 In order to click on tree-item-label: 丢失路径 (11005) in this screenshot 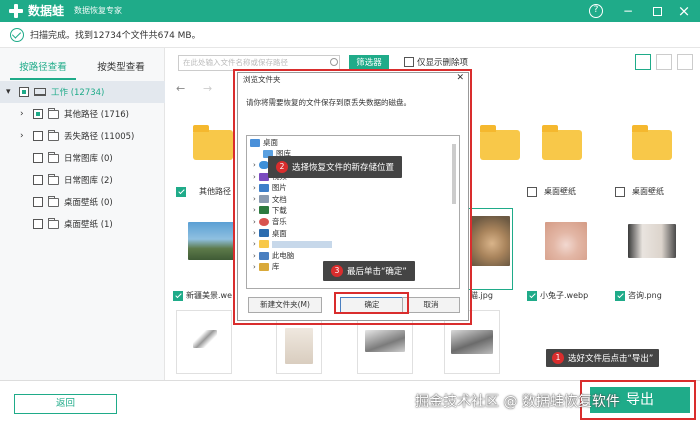, I will do `click(99, 137)`.